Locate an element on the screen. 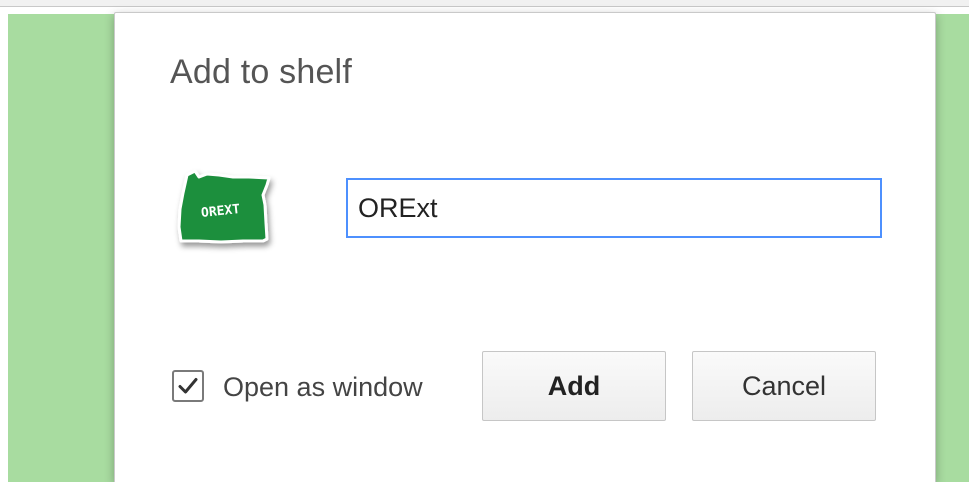 Image resolution: width=969 pixels, height=482 pixels. checkmark-icon is located at coordinates (188, 386).